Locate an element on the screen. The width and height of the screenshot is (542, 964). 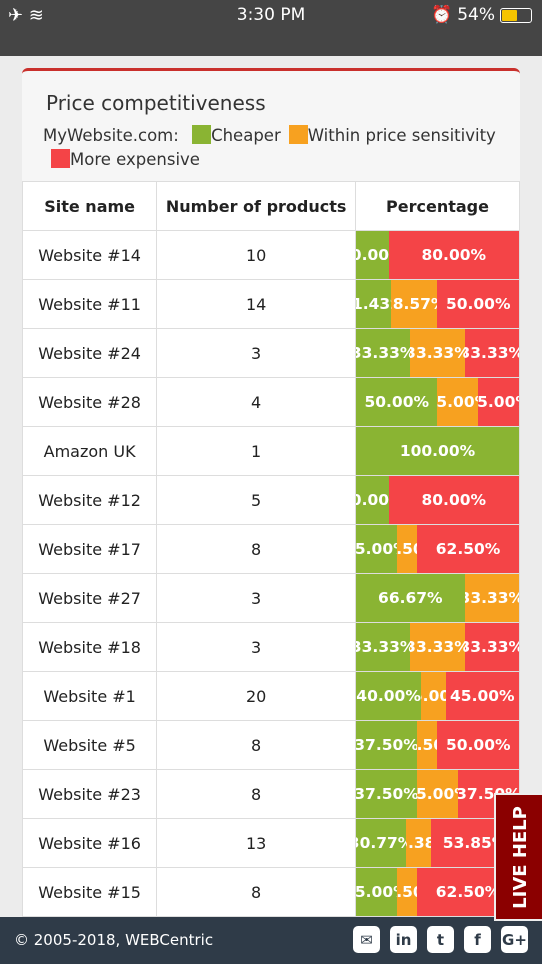
product-count: 13 is located at coordinates (256, 843).